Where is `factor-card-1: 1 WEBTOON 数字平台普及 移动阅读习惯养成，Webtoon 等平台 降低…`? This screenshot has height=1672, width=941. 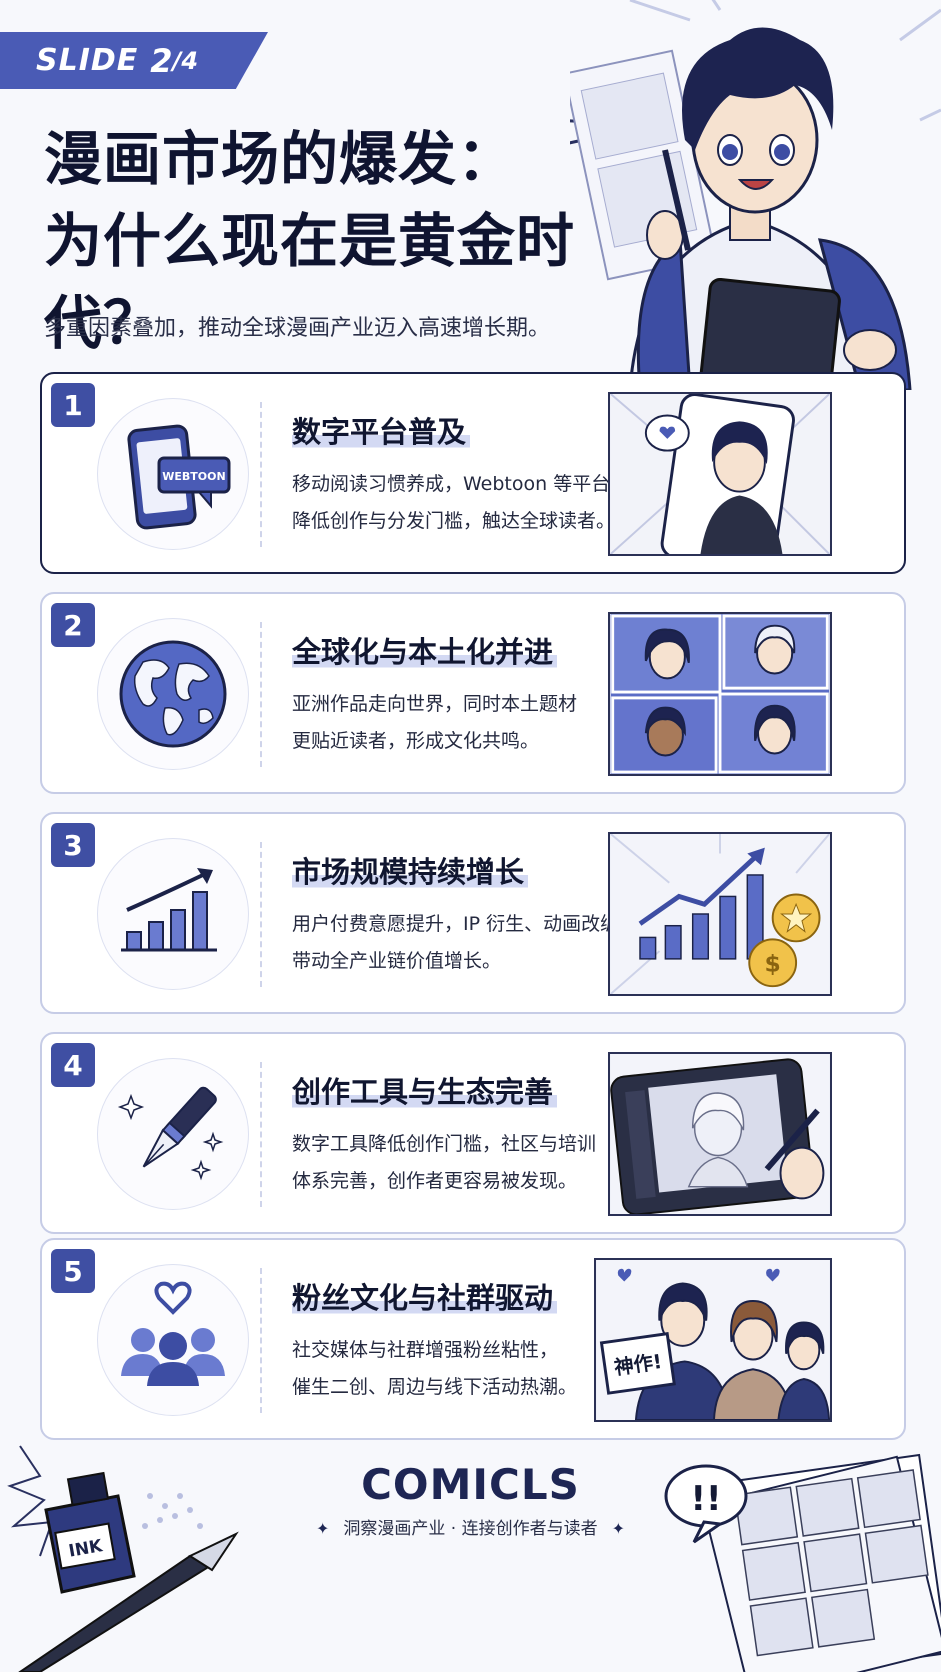
factor-card-1: 1 WEBTOON 数字平台普及 移动阅读习惯养成，Webtoon 等平台 降低… is located at coordinates (473, 473).